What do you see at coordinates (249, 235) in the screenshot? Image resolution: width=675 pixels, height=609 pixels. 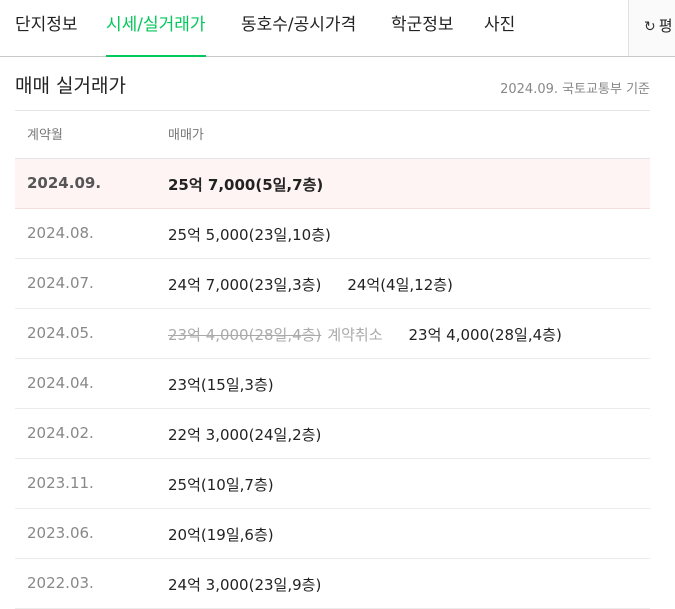 I see `trade-price: 25억 5,000(23일,10층)` at bounding box center [249, 235].